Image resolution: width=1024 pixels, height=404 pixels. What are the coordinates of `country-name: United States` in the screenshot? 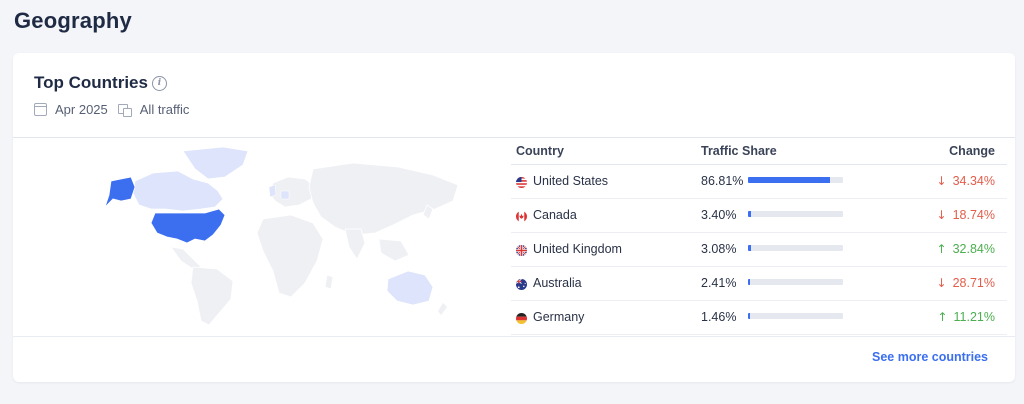 It's located at (570, 181).